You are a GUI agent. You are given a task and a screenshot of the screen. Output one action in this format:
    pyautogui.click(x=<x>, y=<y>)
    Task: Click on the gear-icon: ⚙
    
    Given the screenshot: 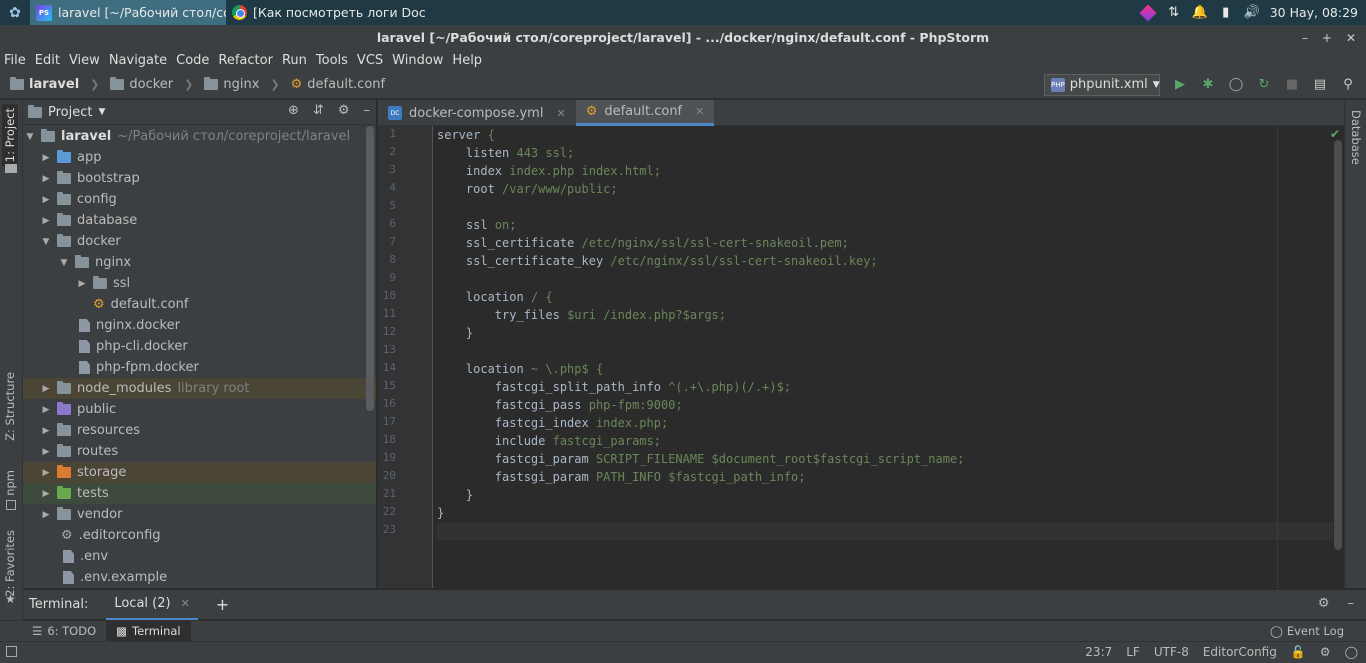 What is the action you would take?
    pyautogui.click(x=344, y=110)
    